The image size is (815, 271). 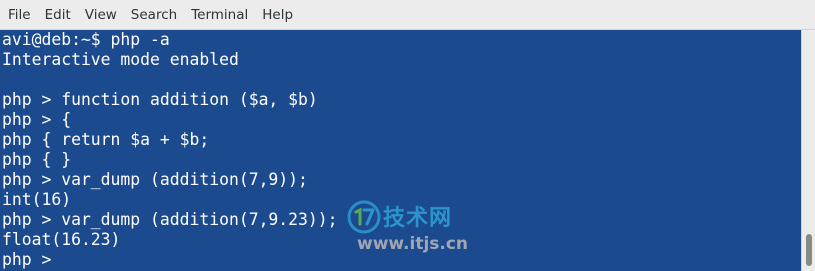 I want to click on terminal-line: Interactive mode enabled, so click(x=120, y=59).